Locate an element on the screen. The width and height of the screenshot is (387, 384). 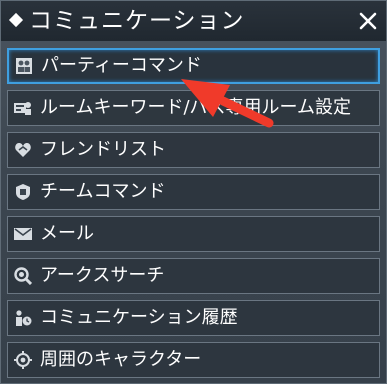
party-icon is located at coordinates (24, 66).